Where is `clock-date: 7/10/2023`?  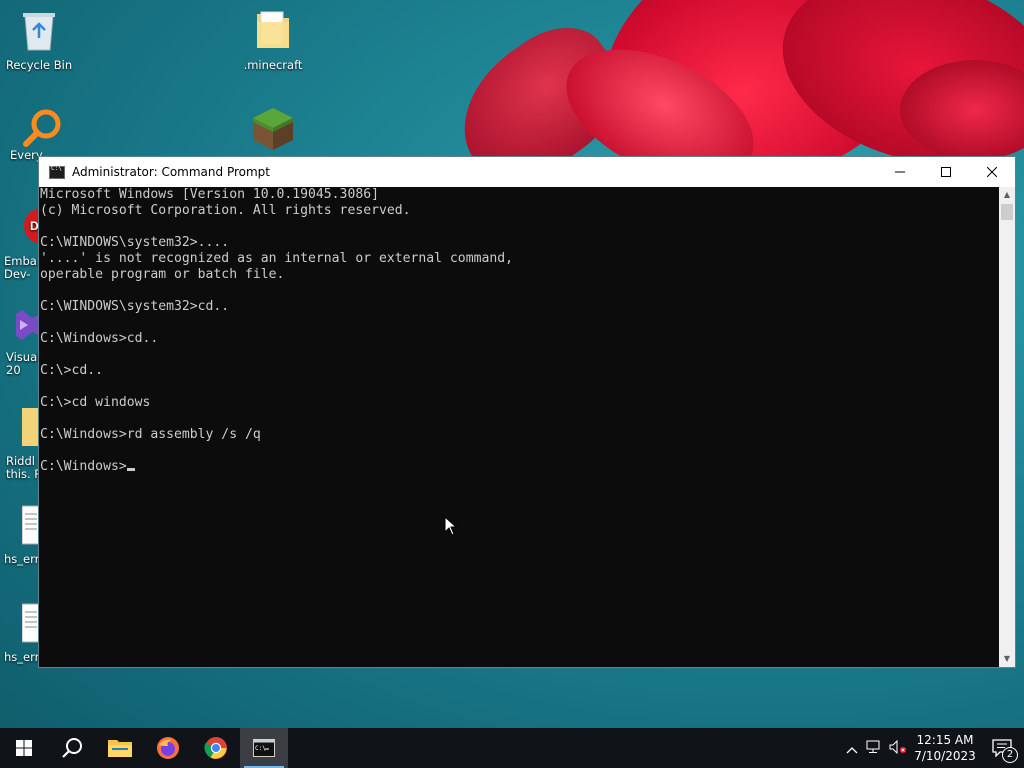
clock-date: 7/10/2023 is located at coordinates (945, 756).